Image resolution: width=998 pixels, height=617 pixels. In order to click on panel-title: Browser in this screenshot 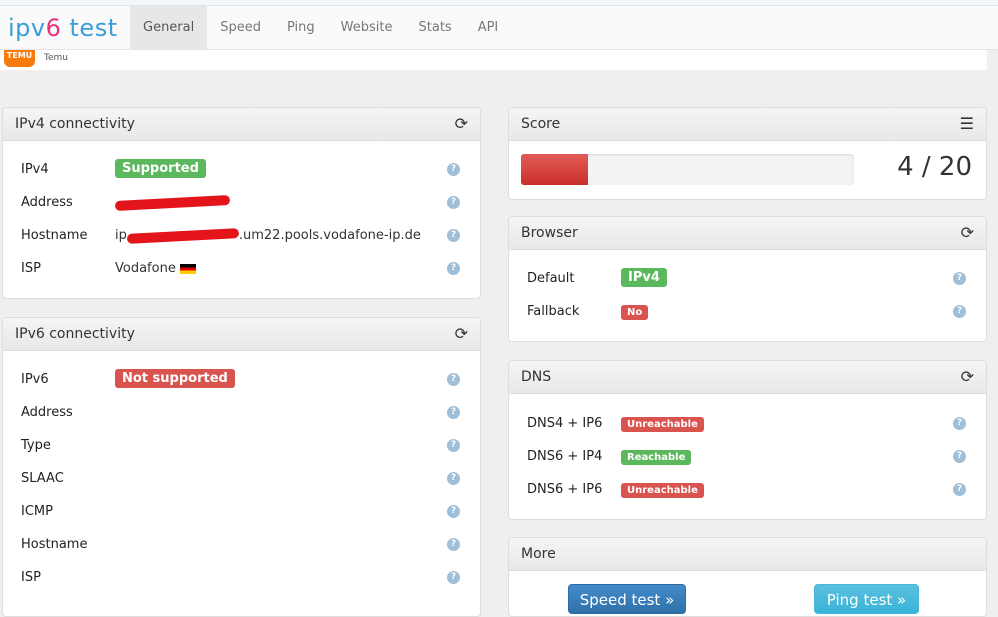, I will do `click(549, 233)`.